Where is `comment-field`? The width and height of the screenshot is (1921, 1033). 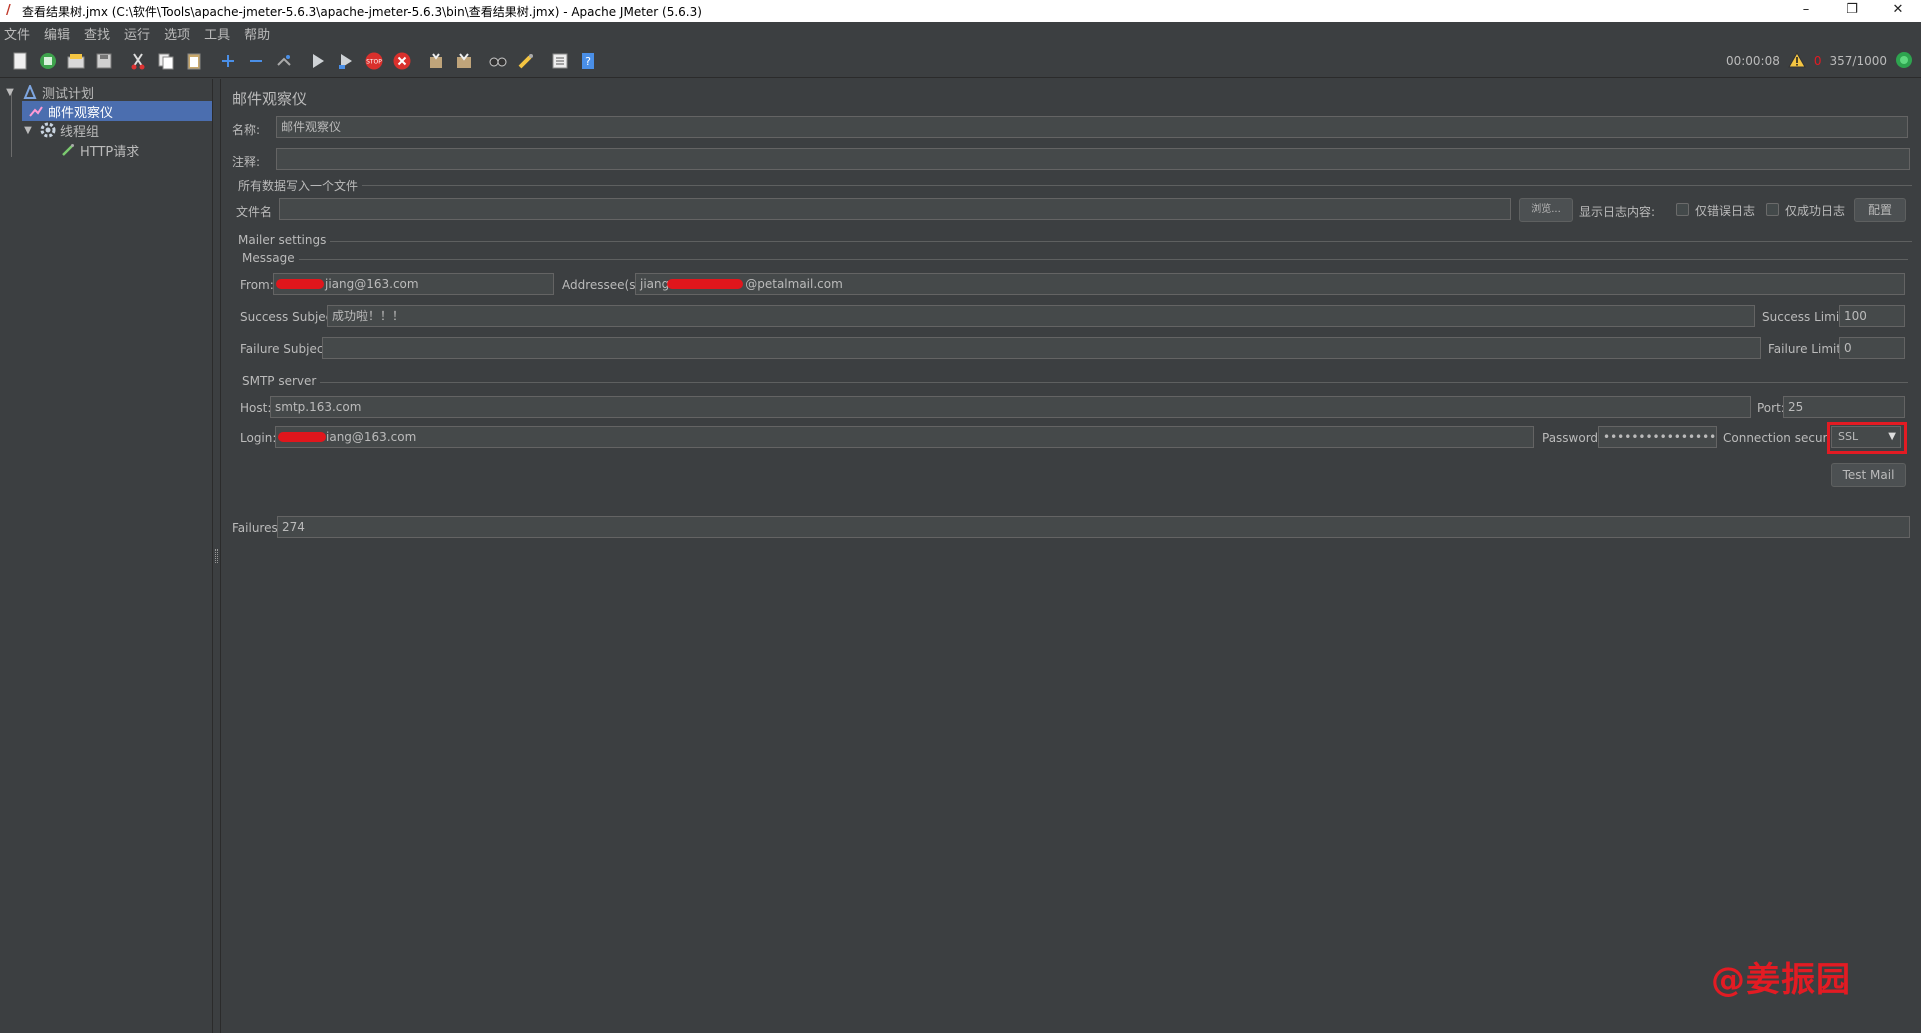 comment-field is located at coordinates (1093, 159).